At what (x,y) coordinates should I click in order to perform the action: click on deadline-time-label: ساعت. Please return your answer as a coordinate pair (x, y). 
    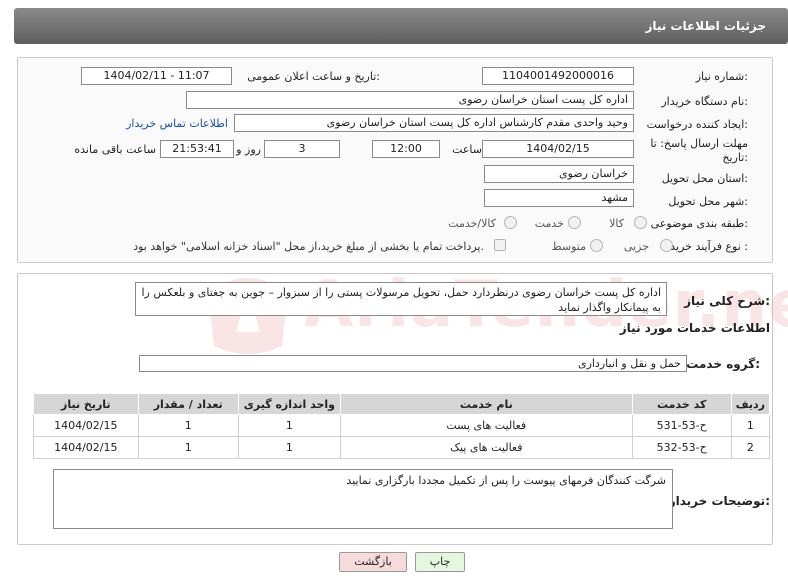
    Looking at the image, I should click on (467, 149).